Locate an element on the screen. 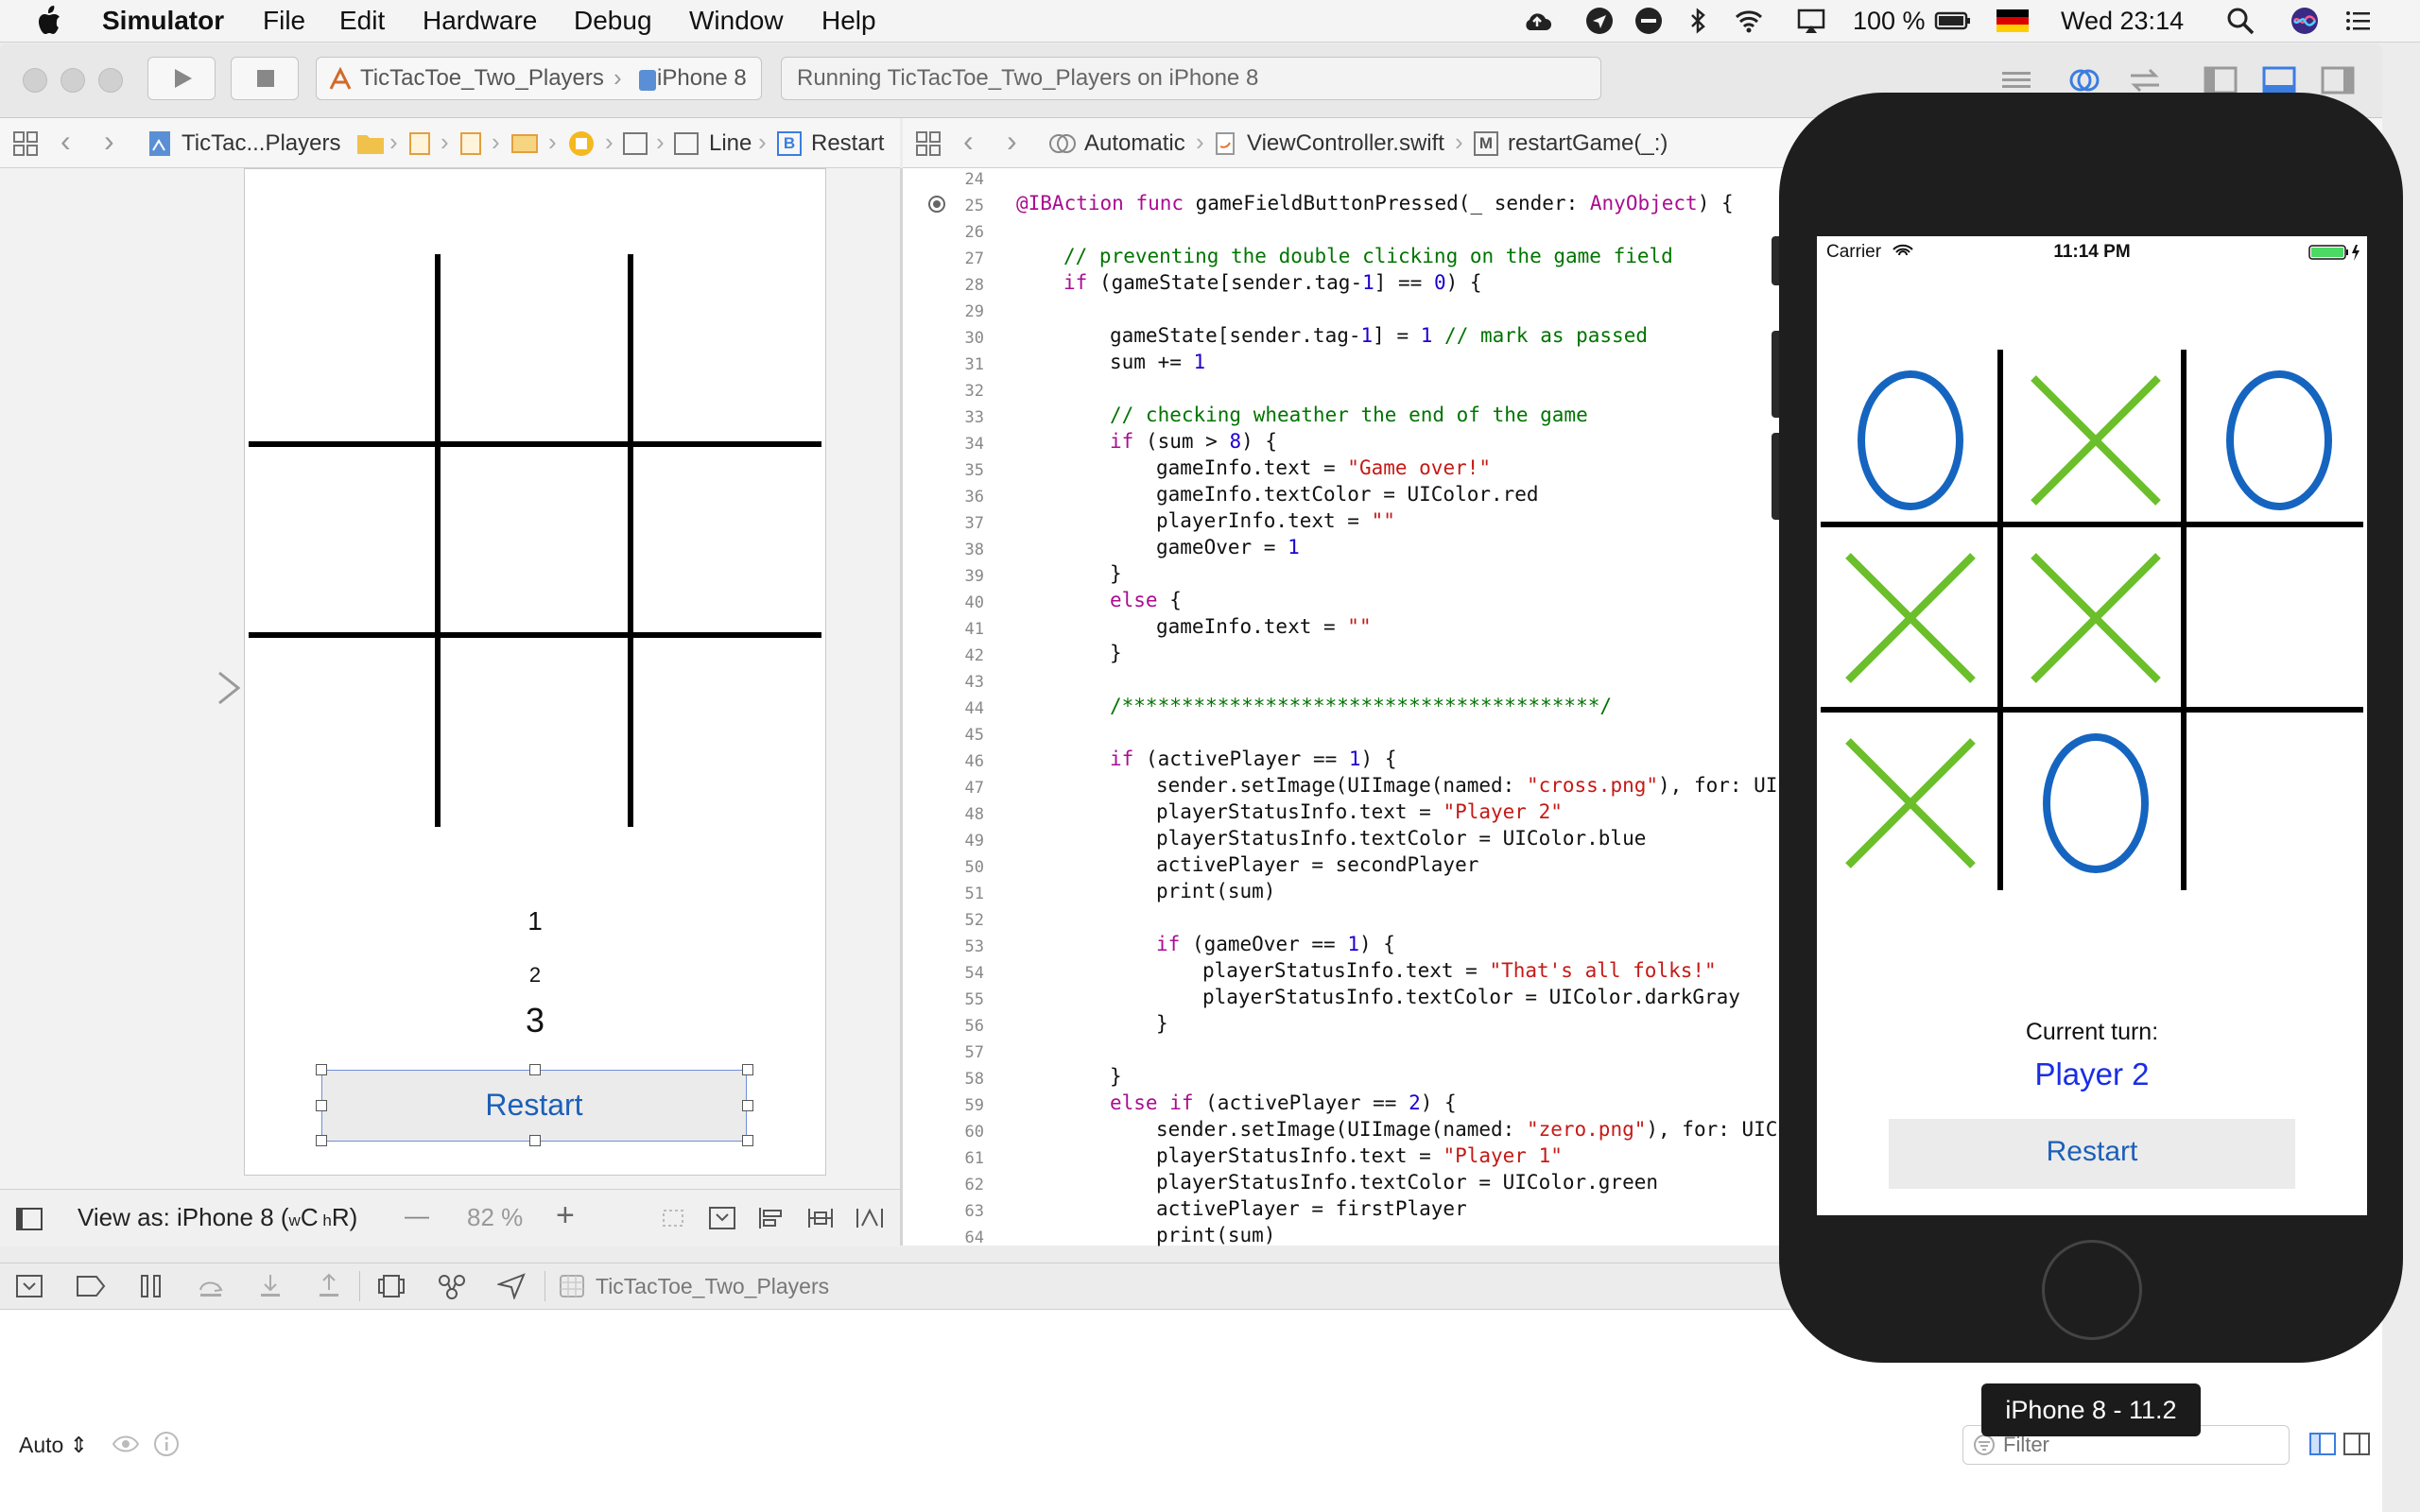 The width and height of the screenshot is (2420, 1512). siri-icon is located at coordinates (2305, 21).